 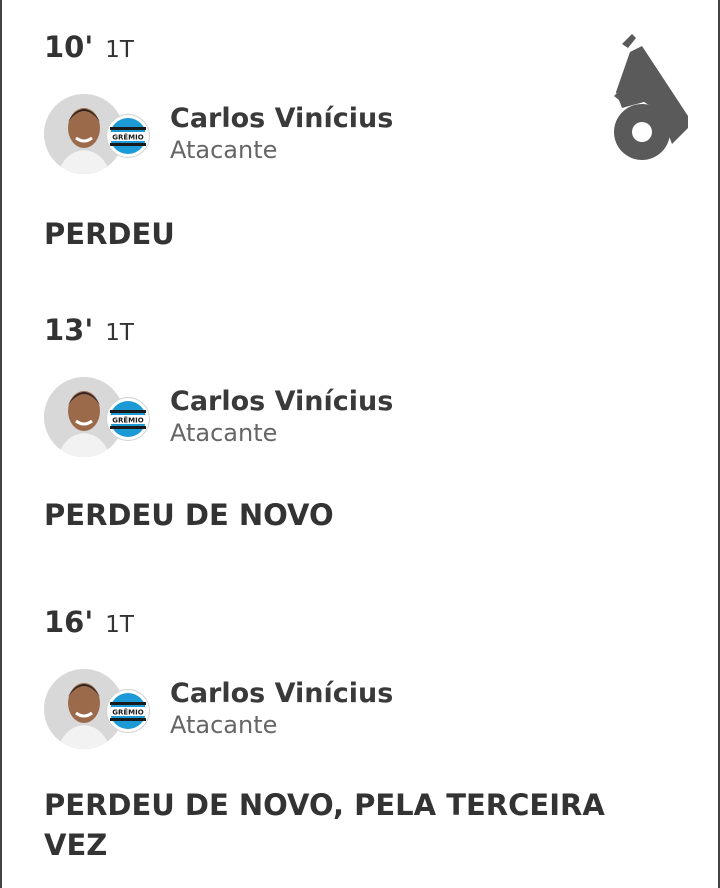 I want to click on event-minute: 10', so click(x=69, y=47).